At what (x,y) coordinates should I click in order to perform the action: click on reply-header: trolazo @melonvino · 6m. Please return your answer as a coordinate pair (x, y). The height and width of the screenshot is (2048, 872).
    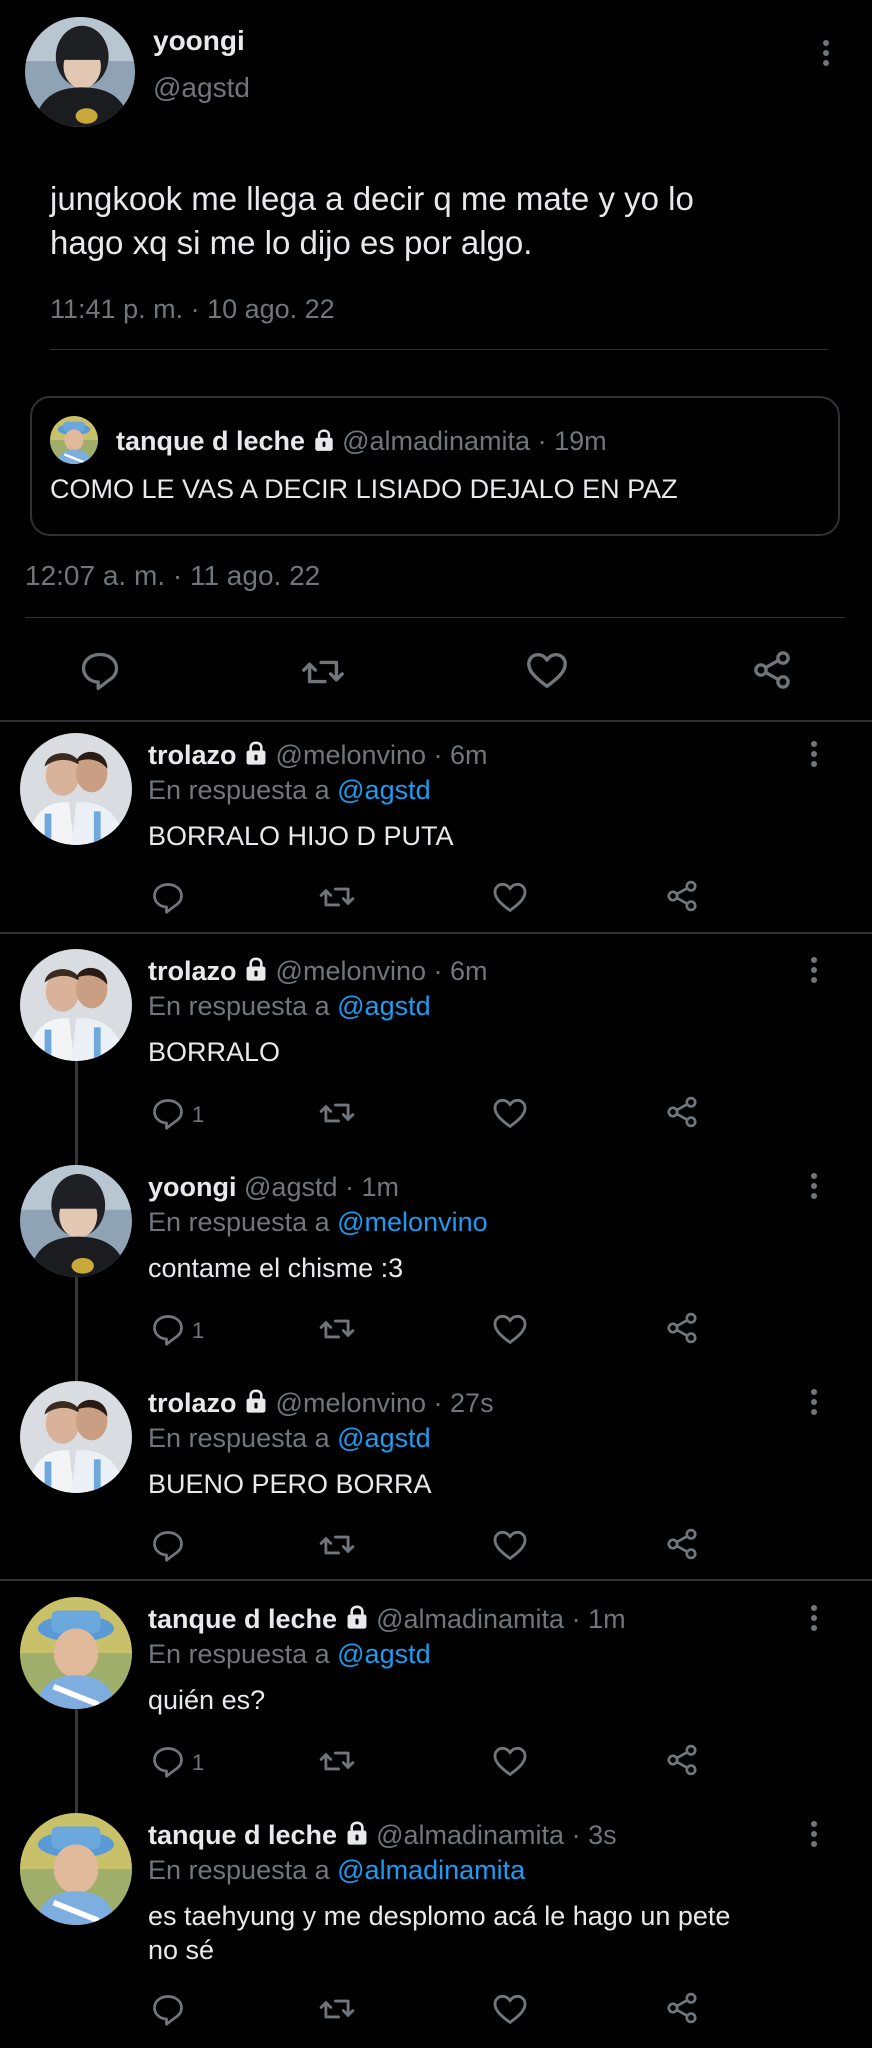
    Looking at the image, I should click on (318, 755).